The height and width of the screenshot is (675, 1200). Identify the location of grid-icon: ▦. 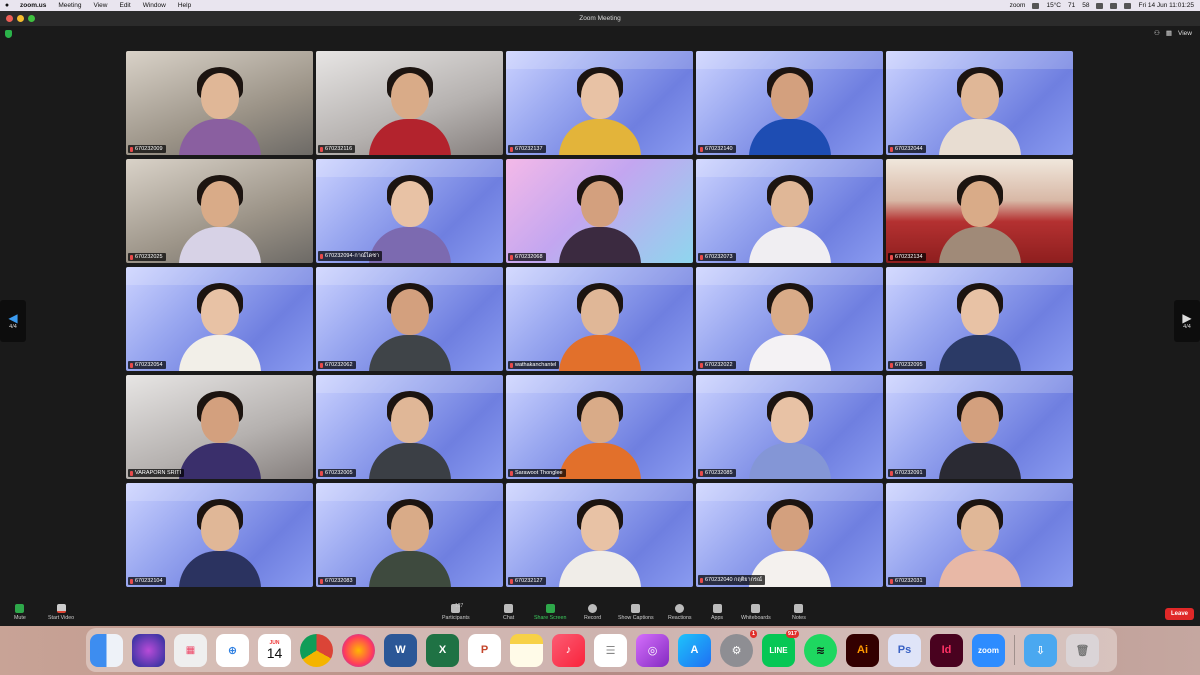
(1169, 33).